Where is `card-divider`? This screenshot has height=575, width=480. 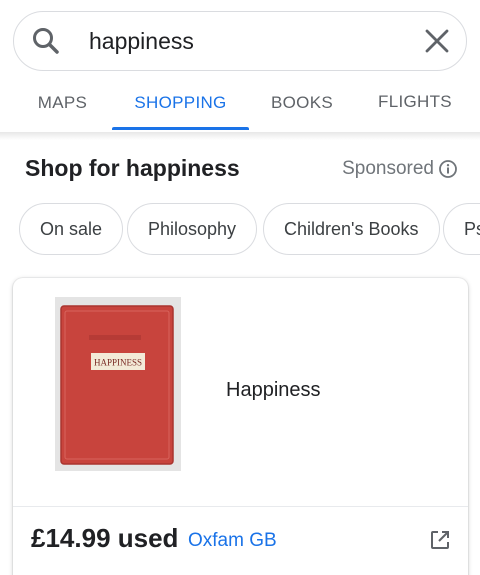 card-divider is located at coordinates (240, 506).